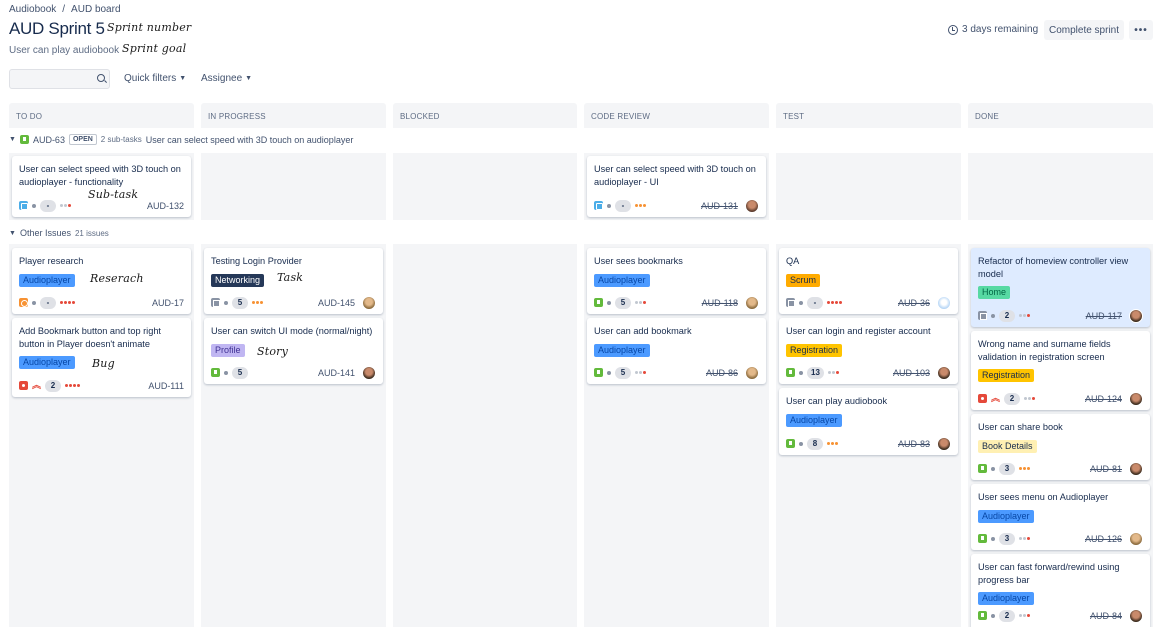  I want to click on card-summary: User sees menu on Audioplayer, so click(1043, 497).